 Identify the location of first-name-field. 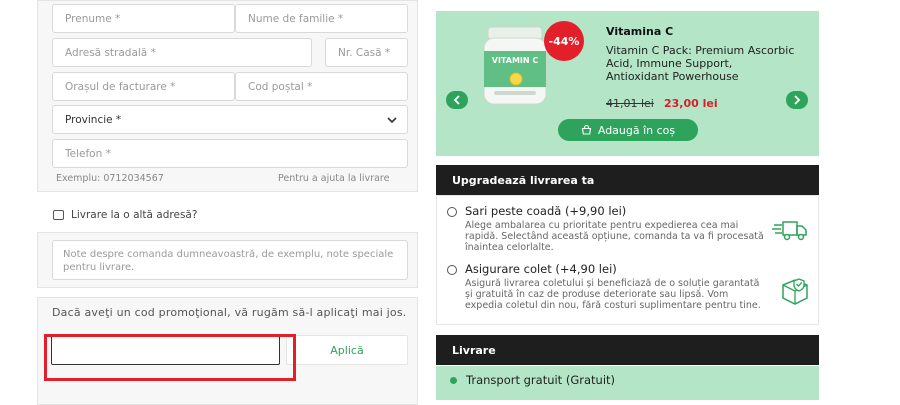
(143, 18).